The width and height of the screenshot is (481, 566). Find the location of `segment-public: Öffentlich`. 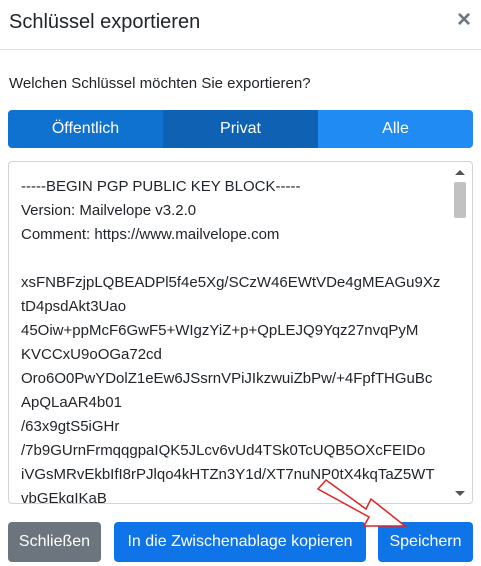

segment-public: Öffentlich is located at coordinates (85, 129).